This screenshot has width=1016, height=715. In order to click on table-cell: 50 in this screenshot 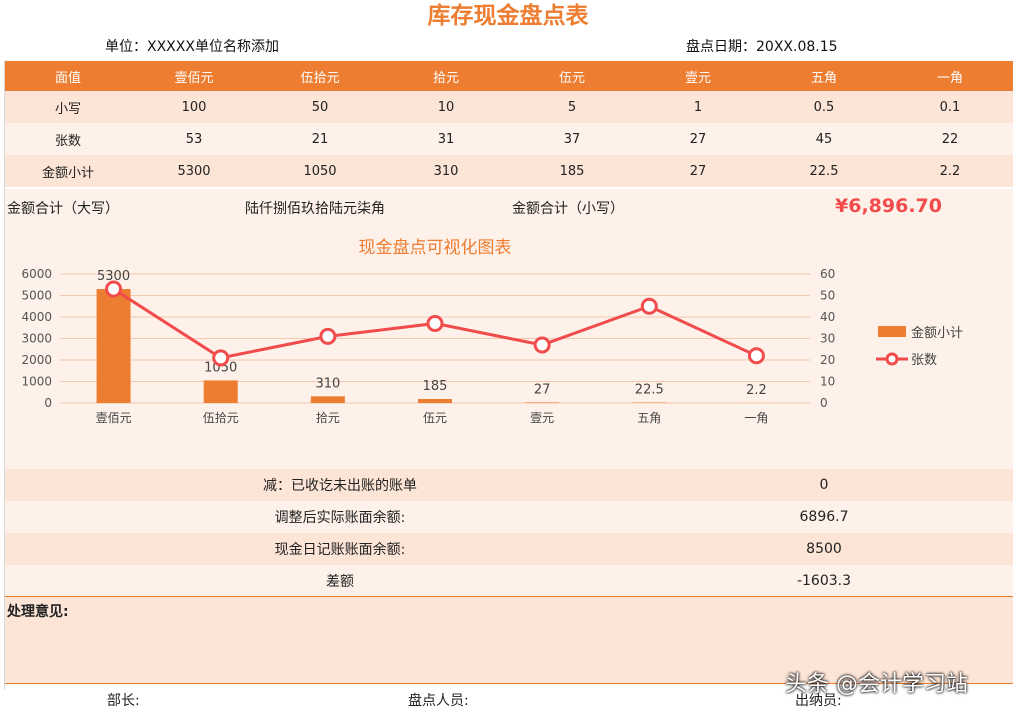, I will do `click(320, 107)`.